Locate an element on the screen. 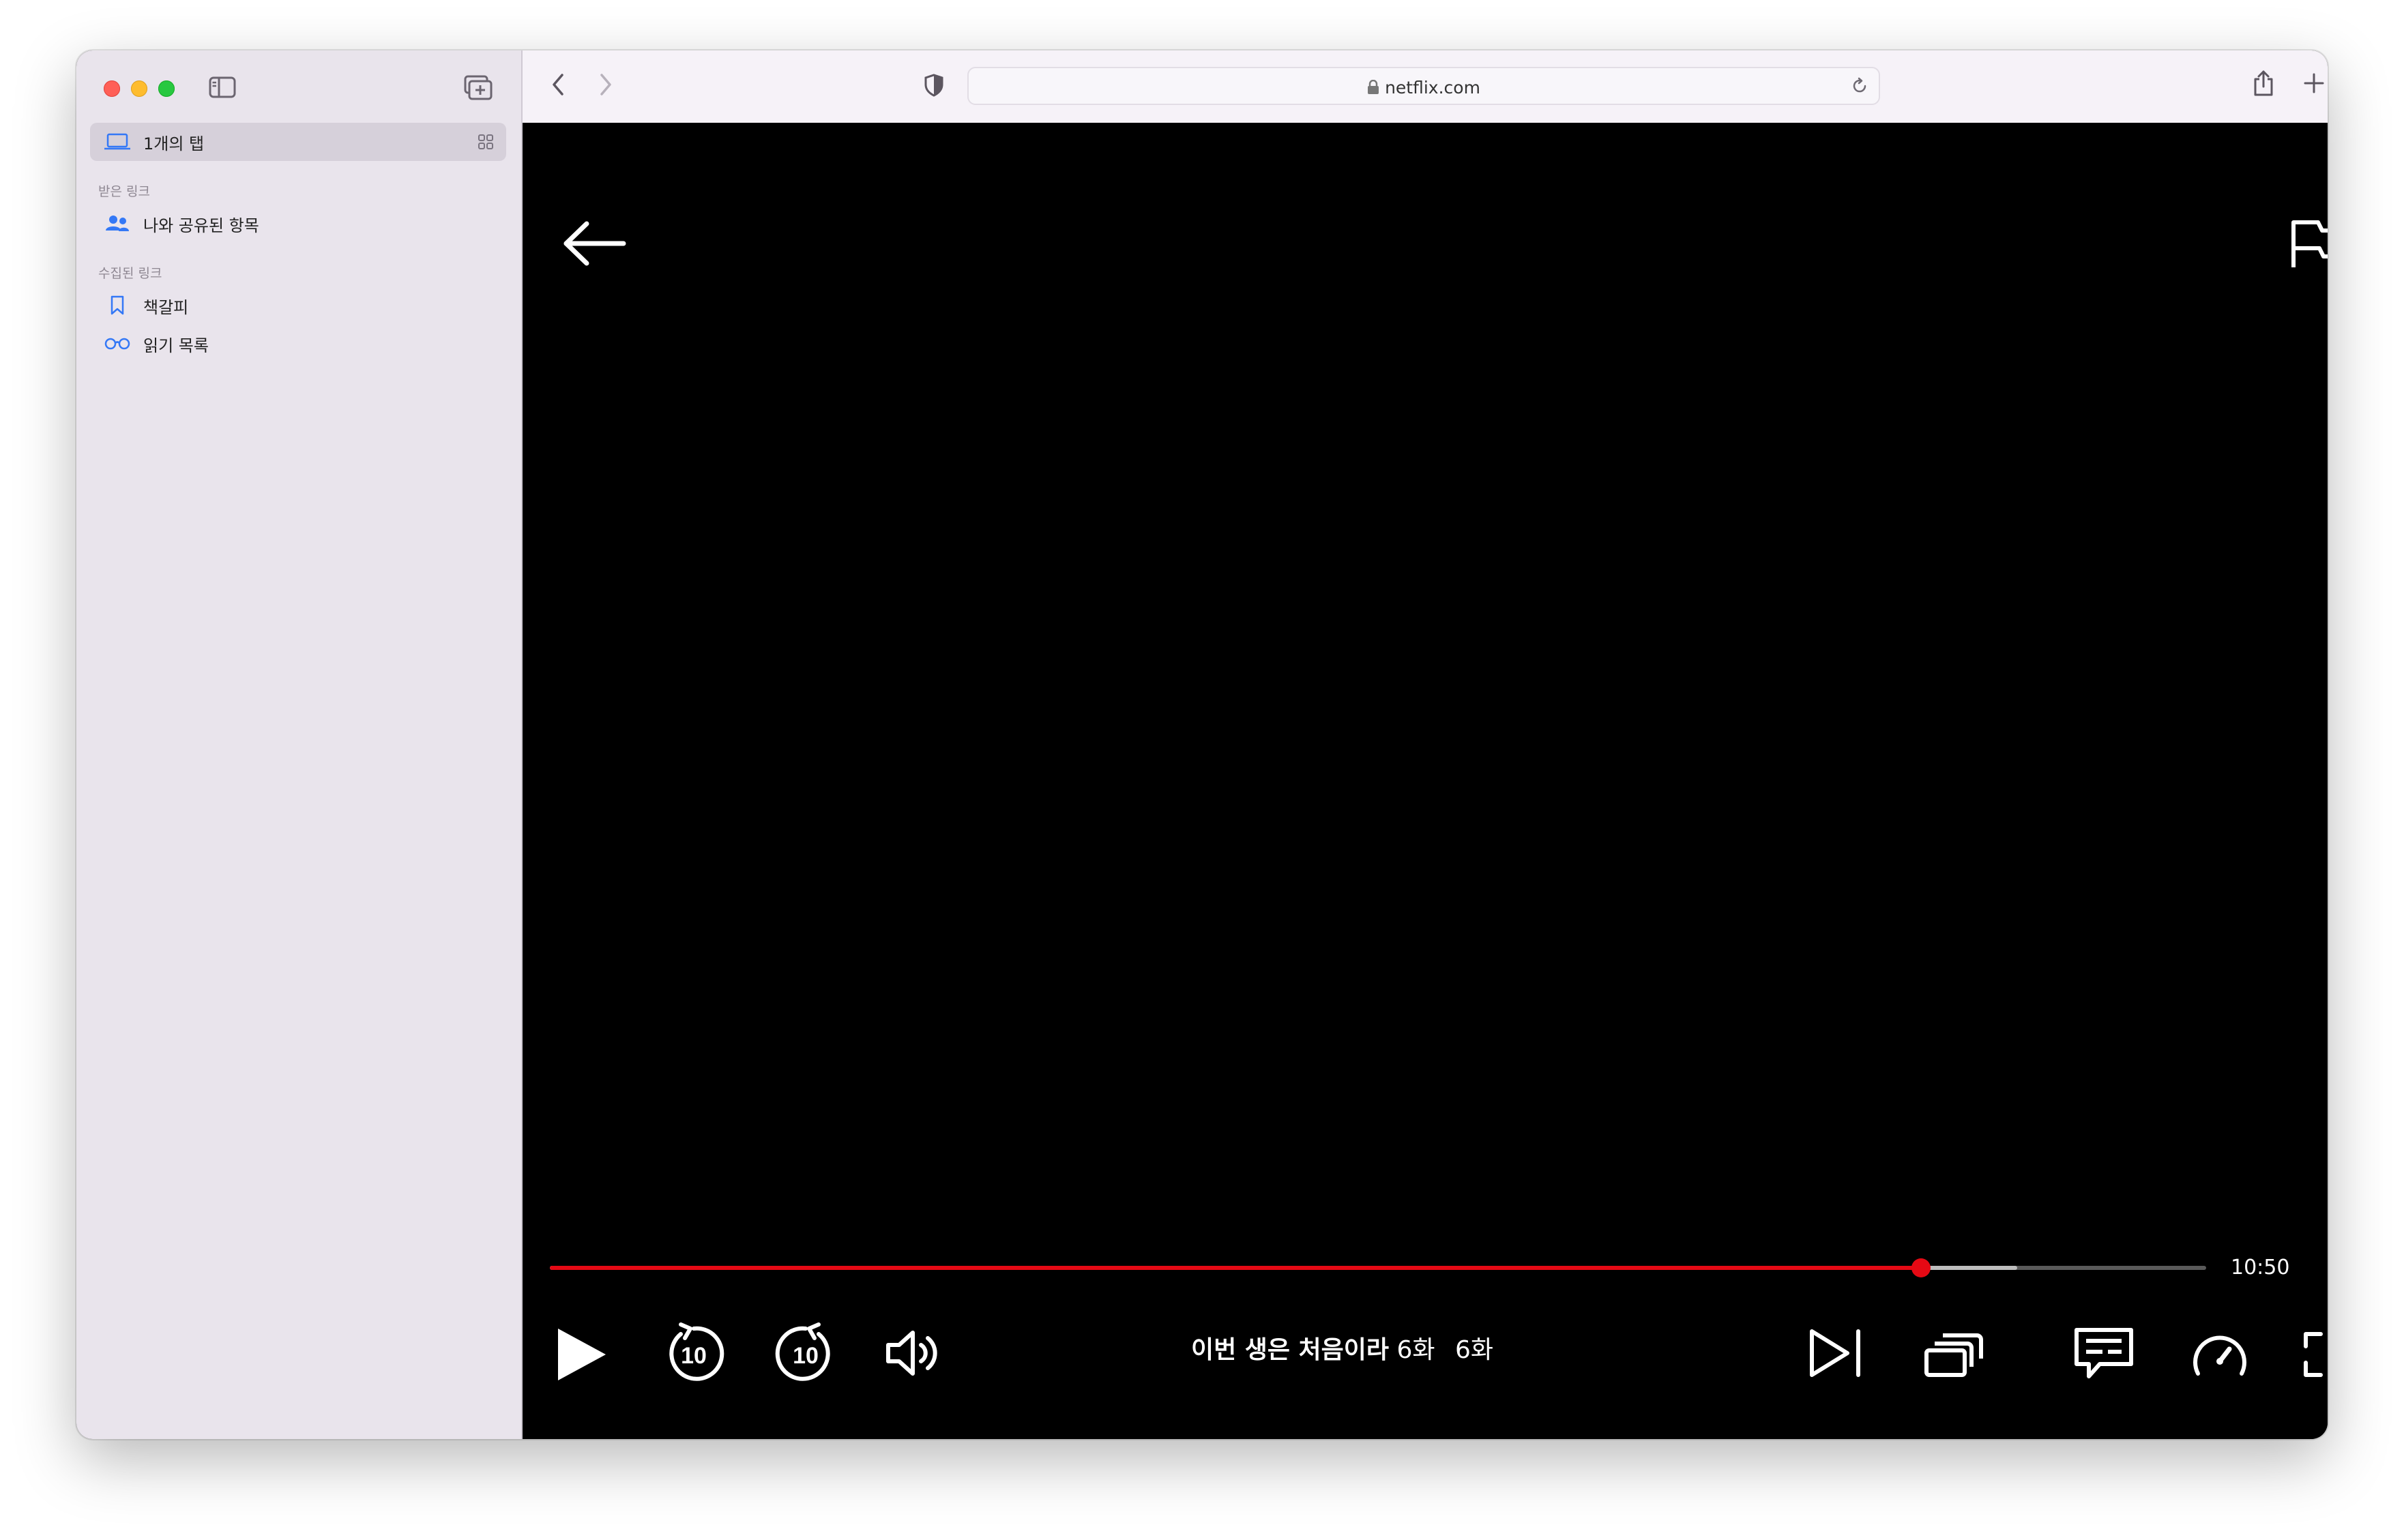  episodes-button is located at coordinates (1953, 1355).